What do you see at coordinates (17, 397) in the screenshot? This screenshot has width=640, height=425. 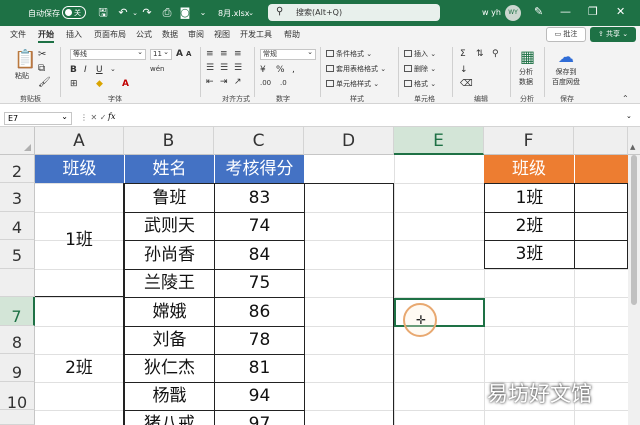 I see `row-header-10: 10` at bounding box center [17, 397].